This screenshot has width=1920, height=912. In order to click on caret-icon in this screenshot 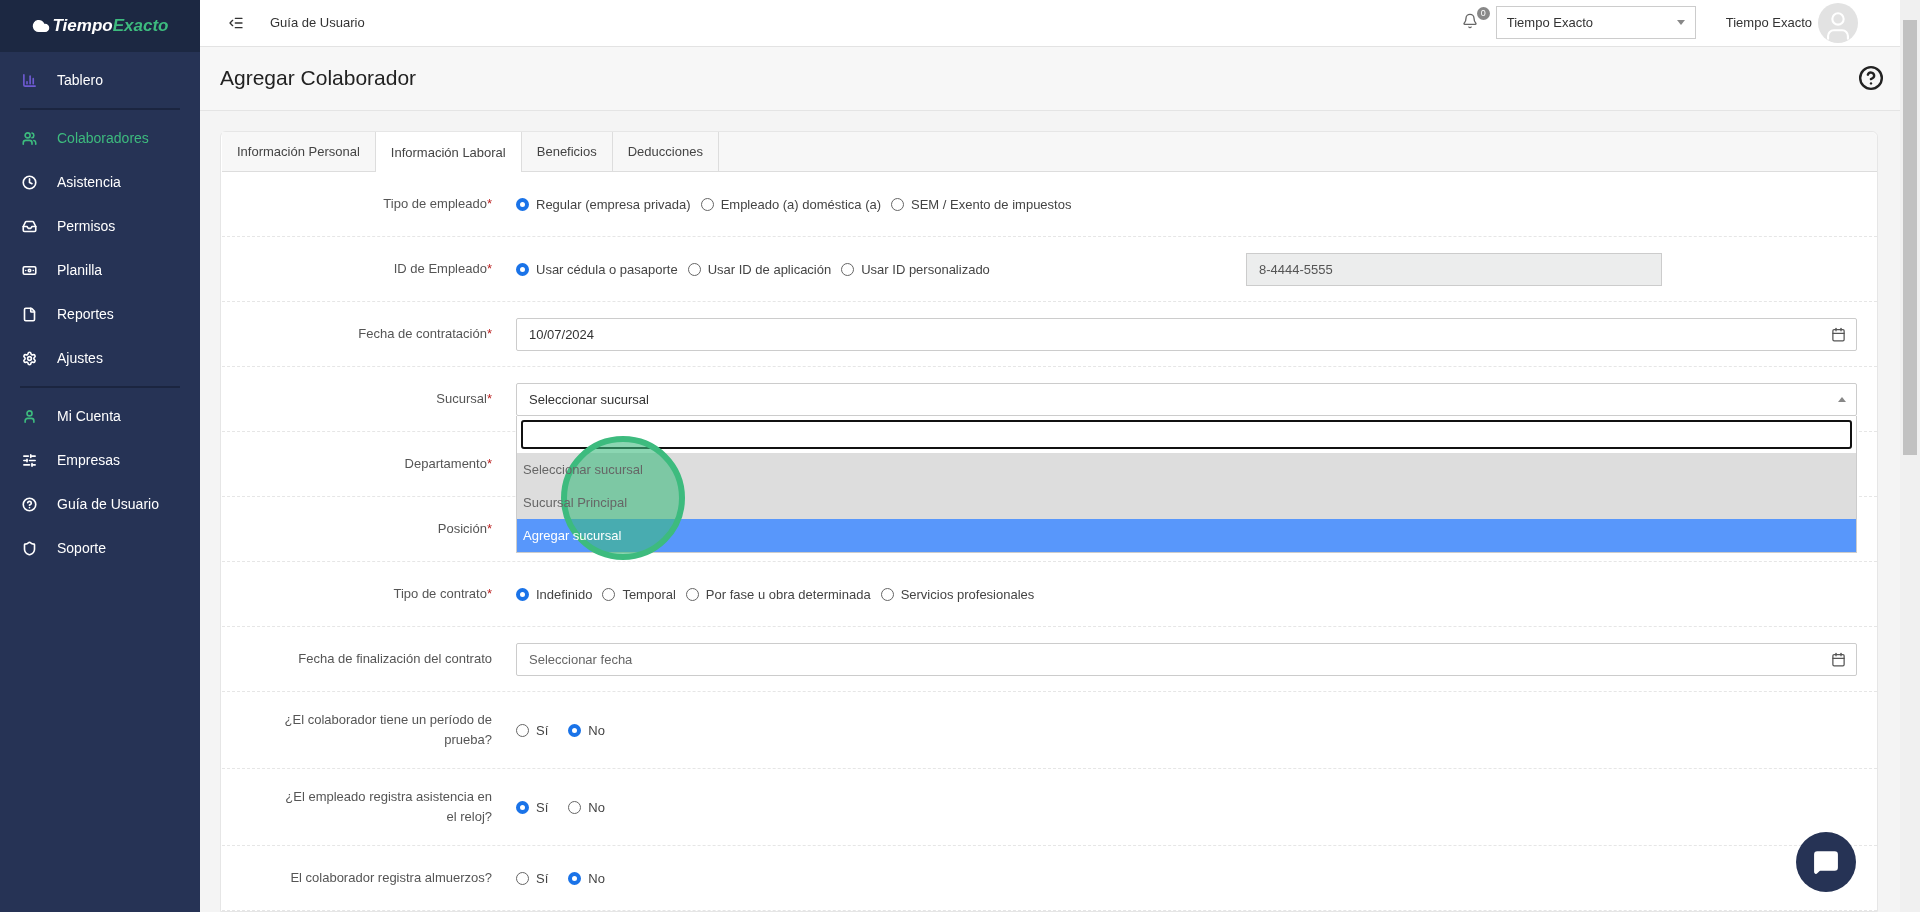, I will do `click(1842, 399)`.